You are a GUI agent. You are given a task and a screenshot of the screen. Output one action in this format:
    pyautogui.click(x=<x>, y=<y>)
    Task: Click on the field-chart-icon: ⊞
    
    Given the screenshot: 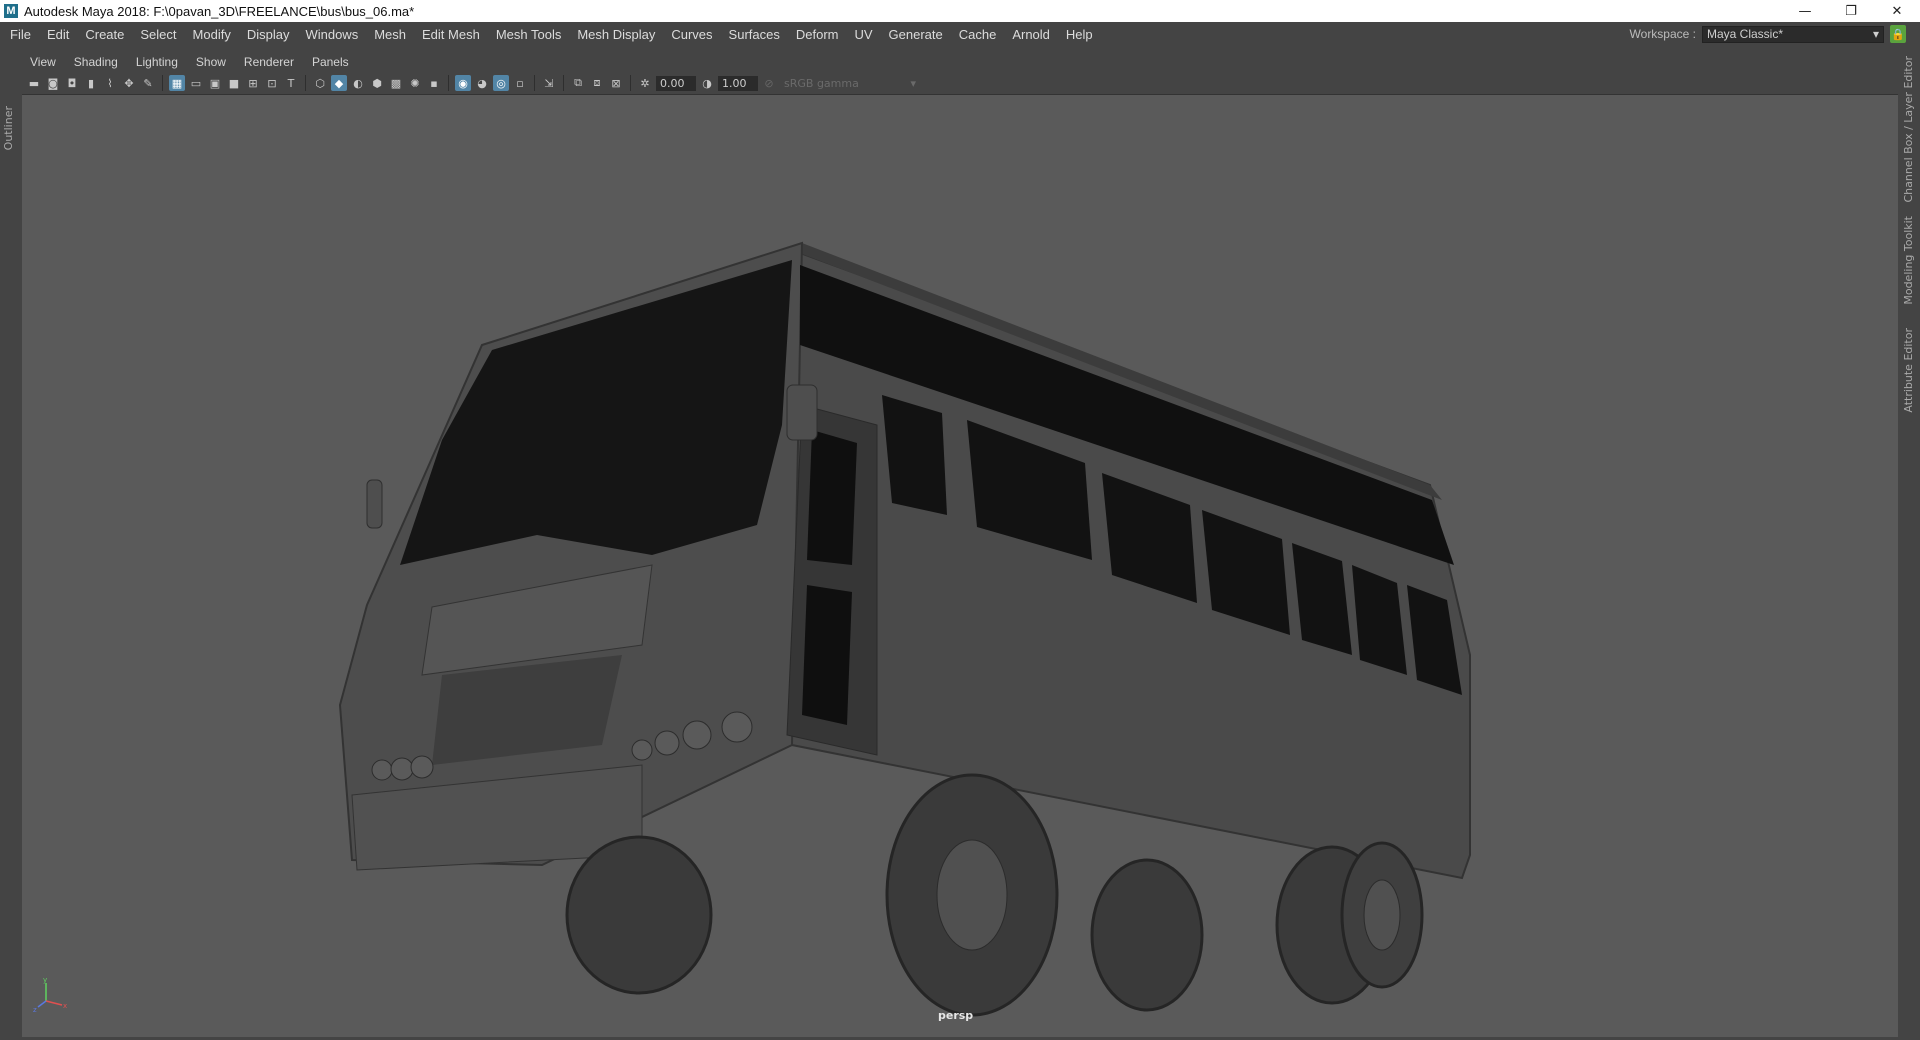 What is the action you would take?
    pyautogui.click(x=253, y=83)
    